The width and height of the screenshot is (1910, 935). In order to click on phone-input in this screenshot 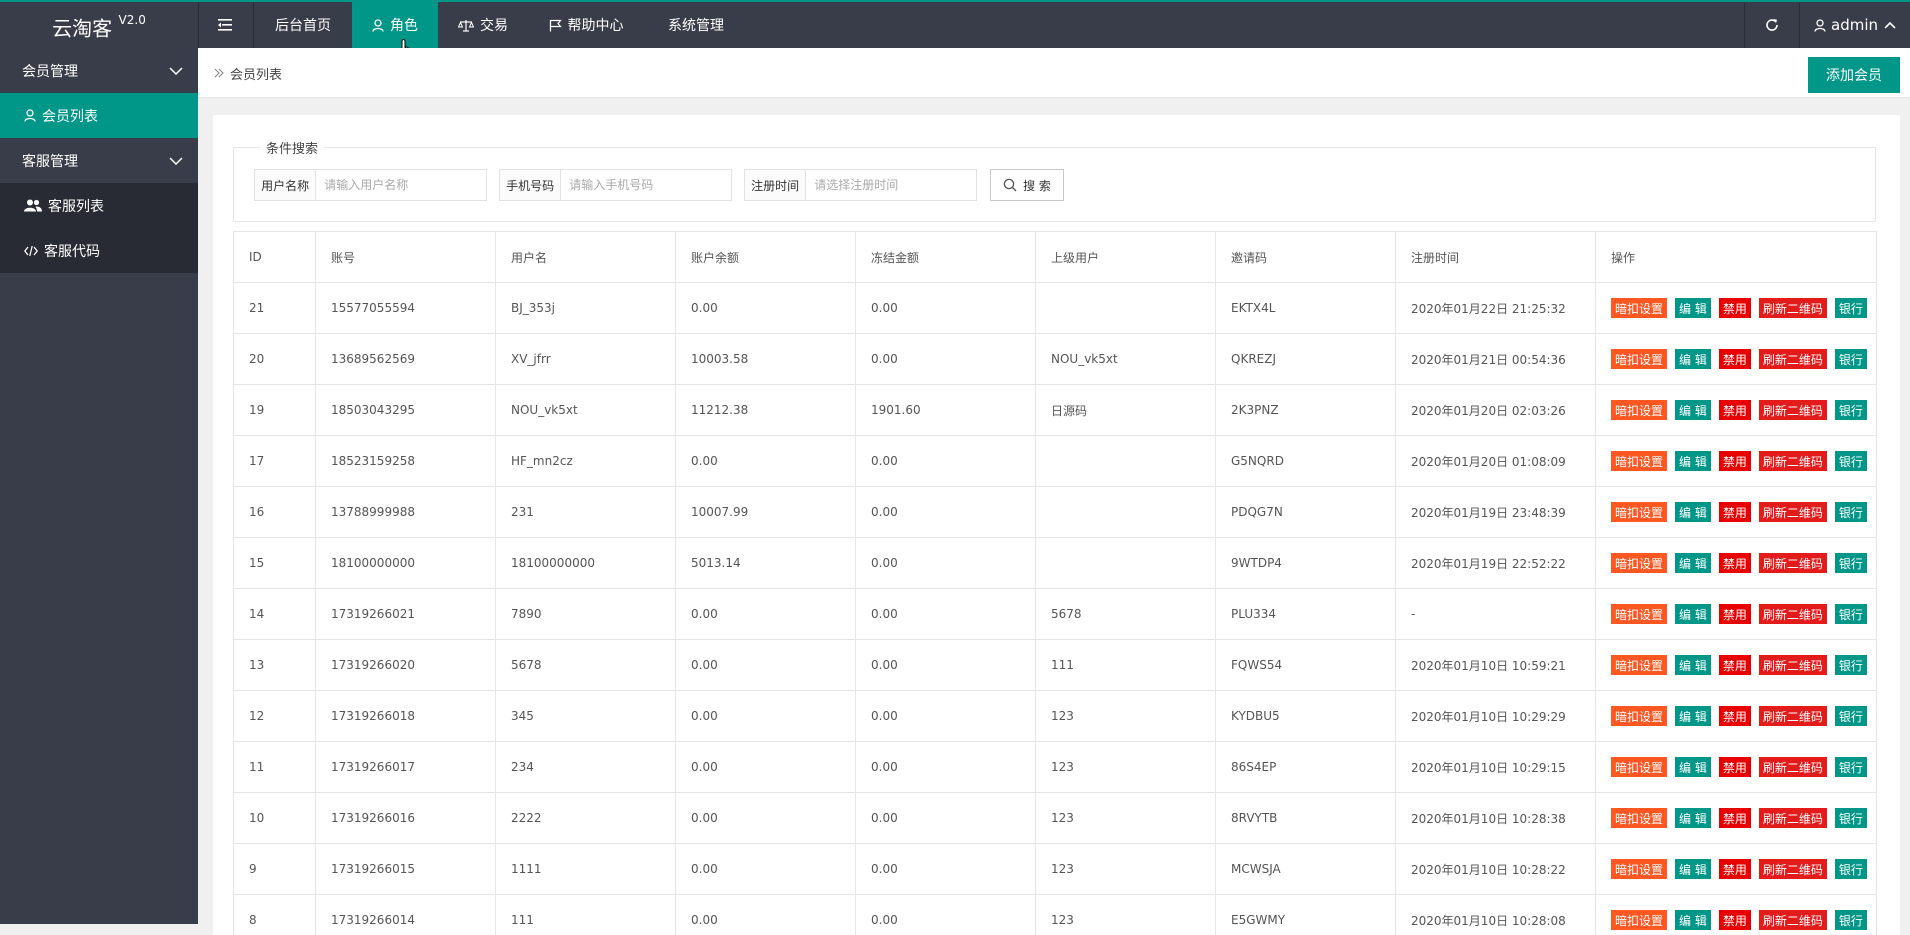, I will do `click(646, 185)`.